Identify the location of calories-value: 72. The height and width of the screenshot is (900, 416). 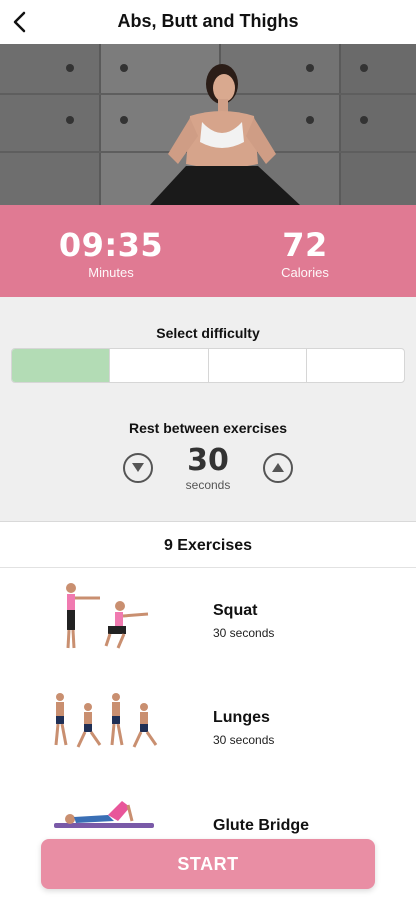
(305, 245).